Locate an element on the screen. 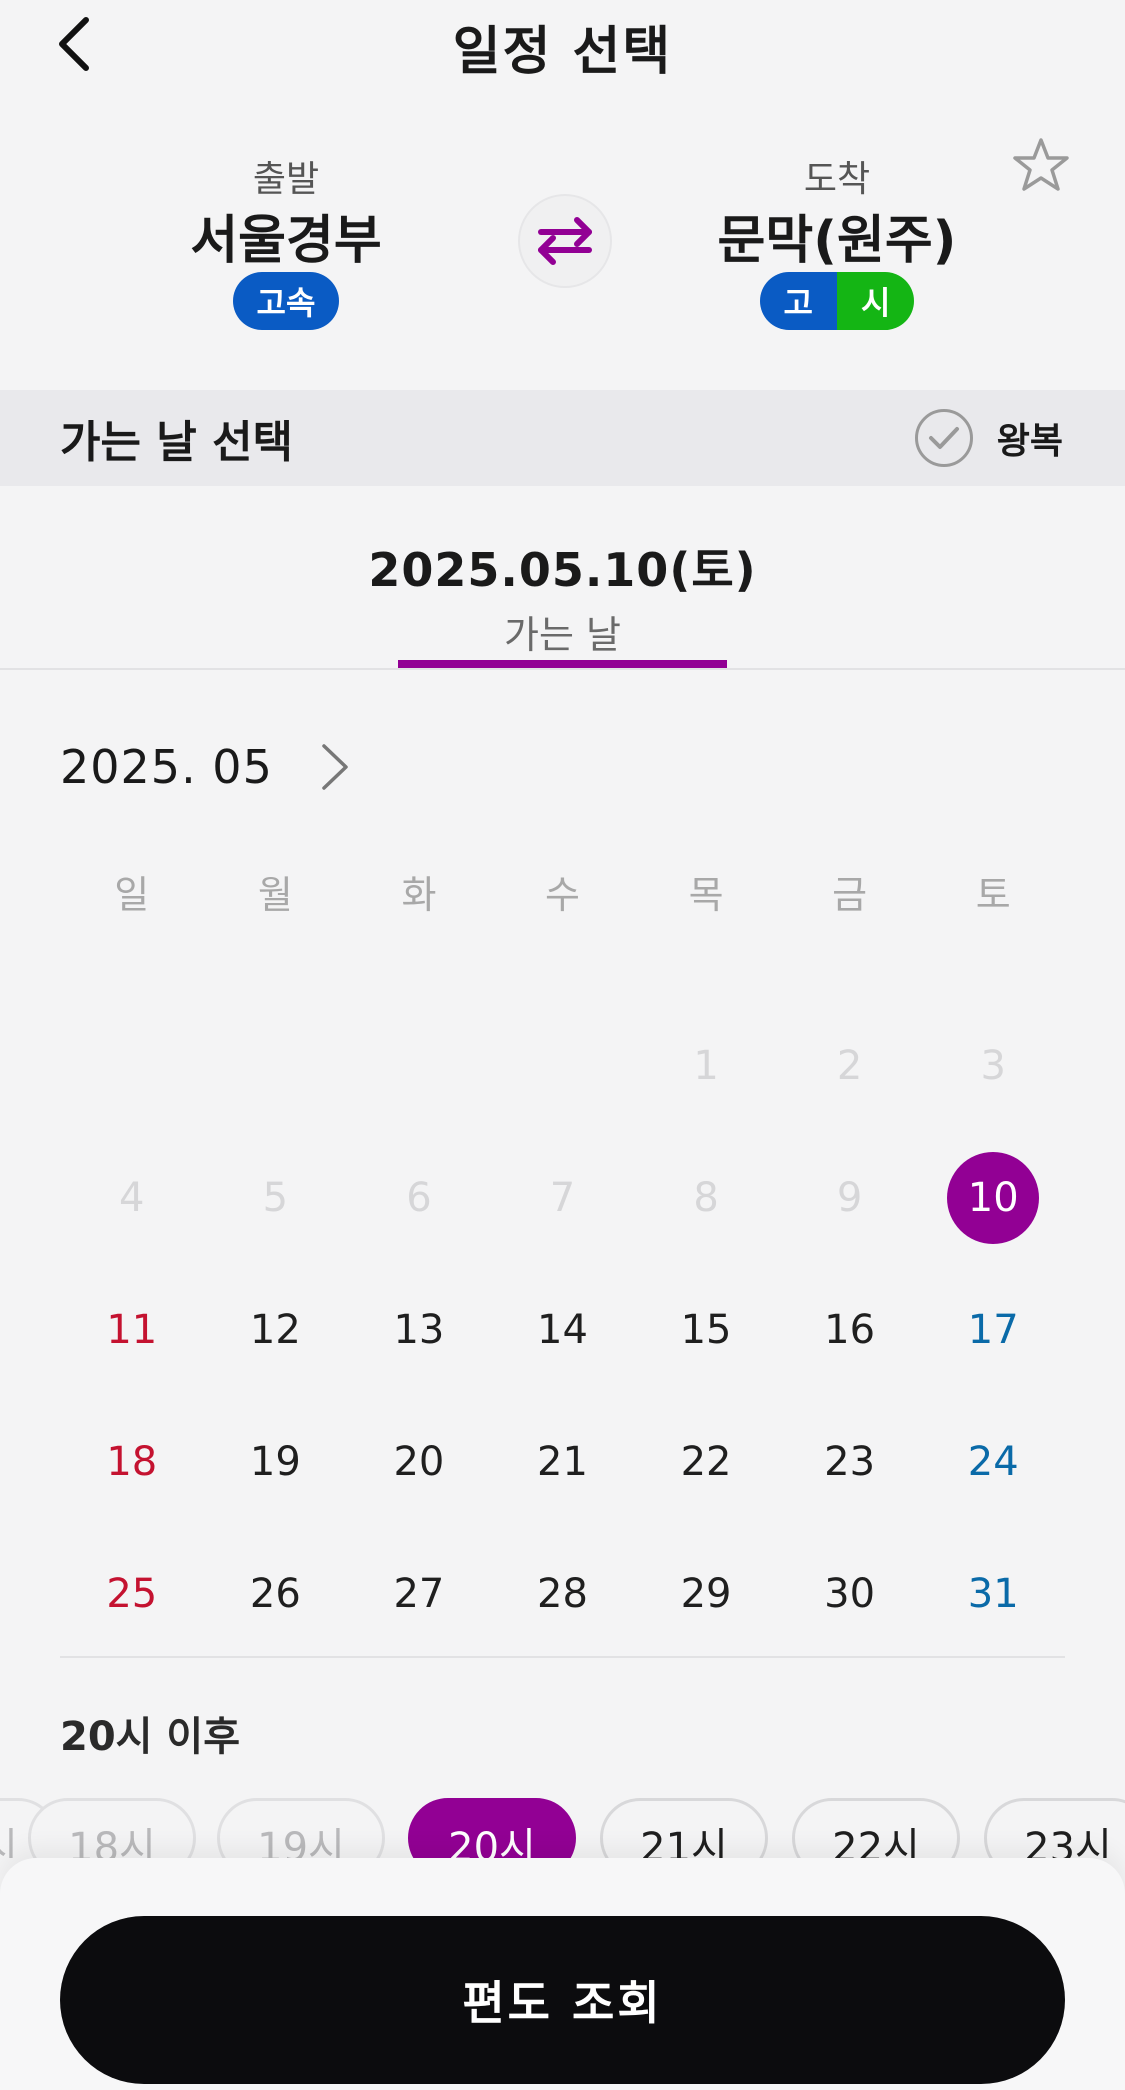  date-caption: 가는 날 is located at coordinates (562, 635).